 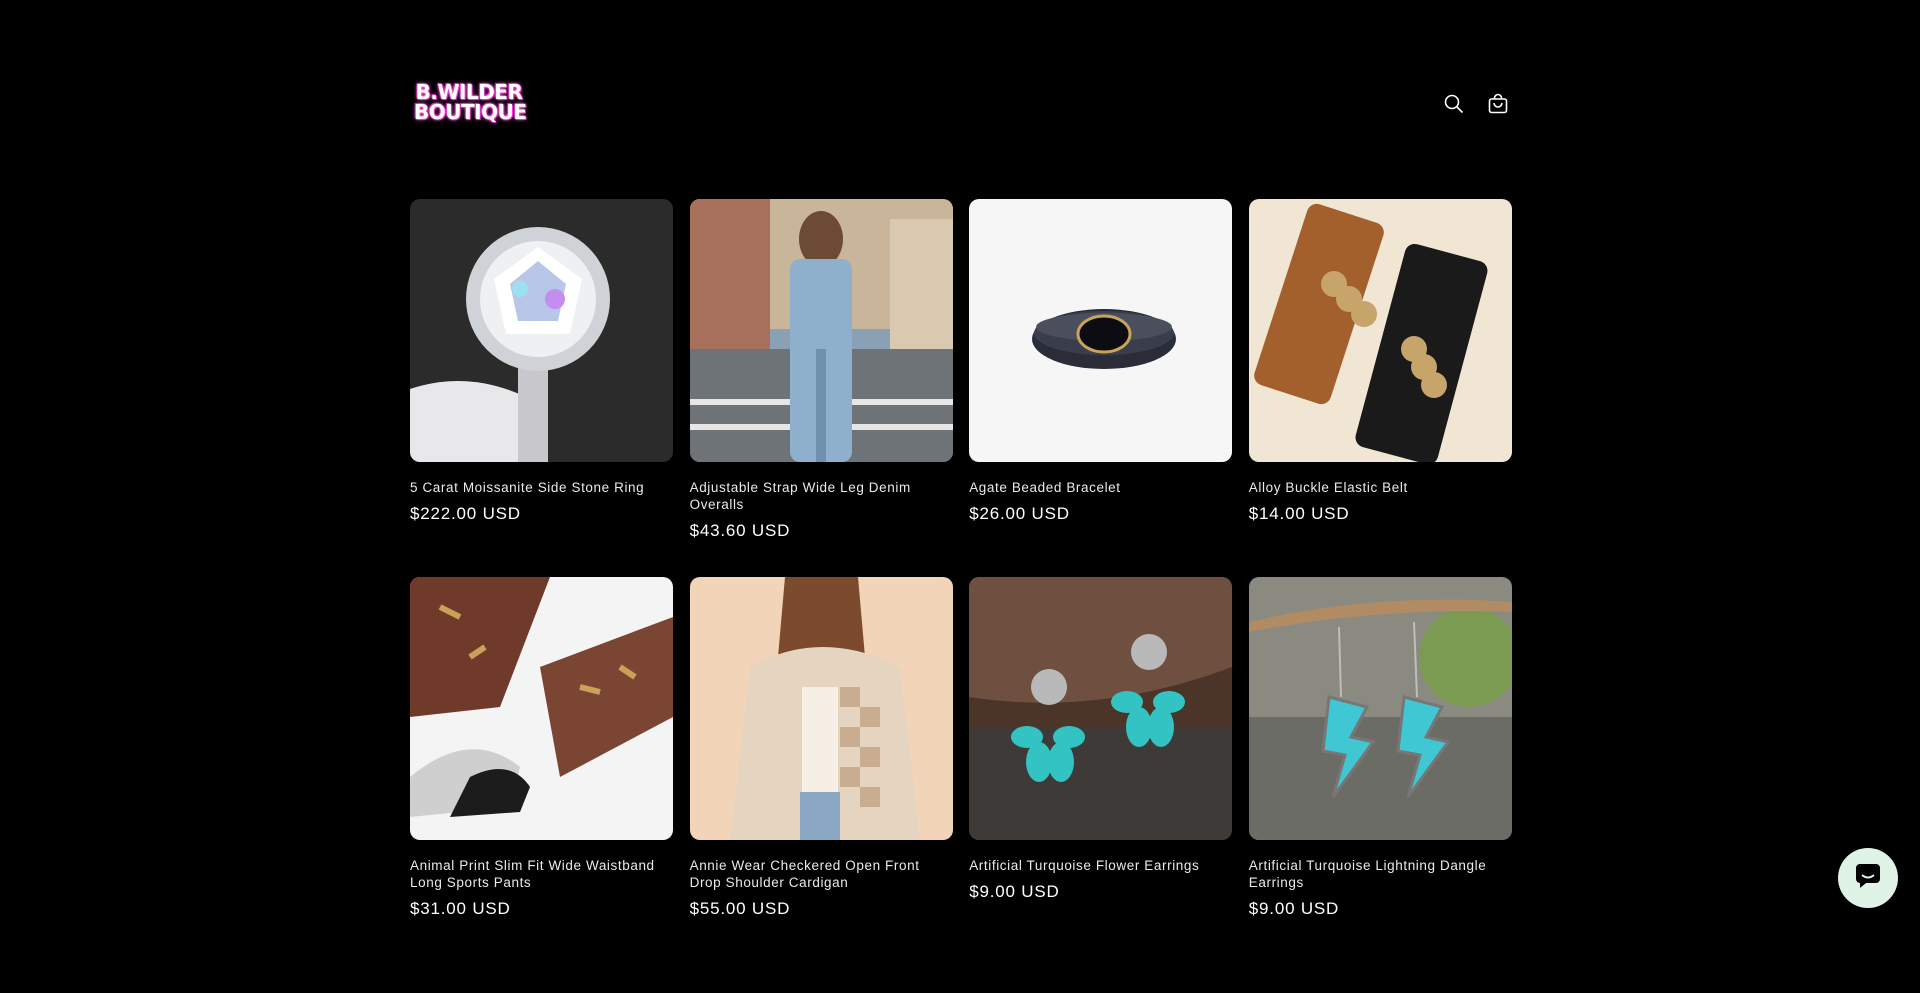 What do you see at coordinates (1100, 865) in the screenshot?
I see `product-title: Artificial Turquoise Flower Earrings` at bounding box center [1100, 865].